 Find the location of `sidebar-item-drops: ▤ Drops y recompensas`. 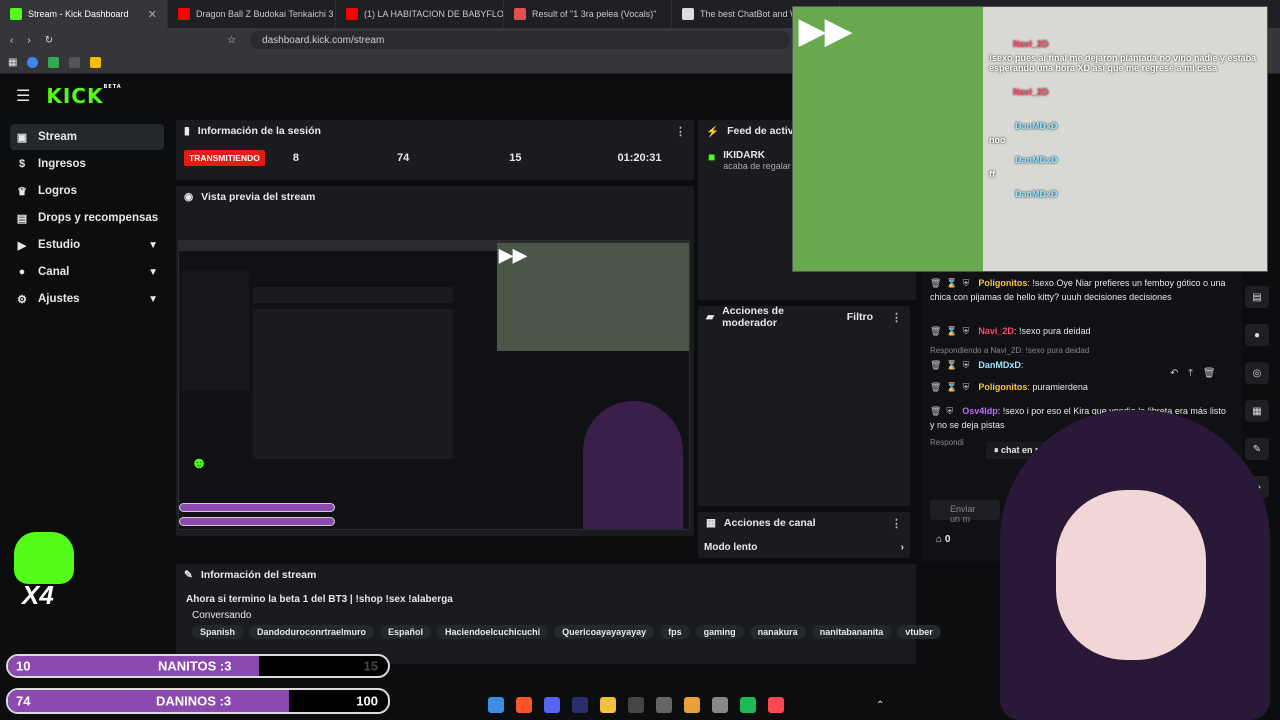

sidebar-item-drops: ▤ Drops y recompensas is located at coordinates (87, 218).